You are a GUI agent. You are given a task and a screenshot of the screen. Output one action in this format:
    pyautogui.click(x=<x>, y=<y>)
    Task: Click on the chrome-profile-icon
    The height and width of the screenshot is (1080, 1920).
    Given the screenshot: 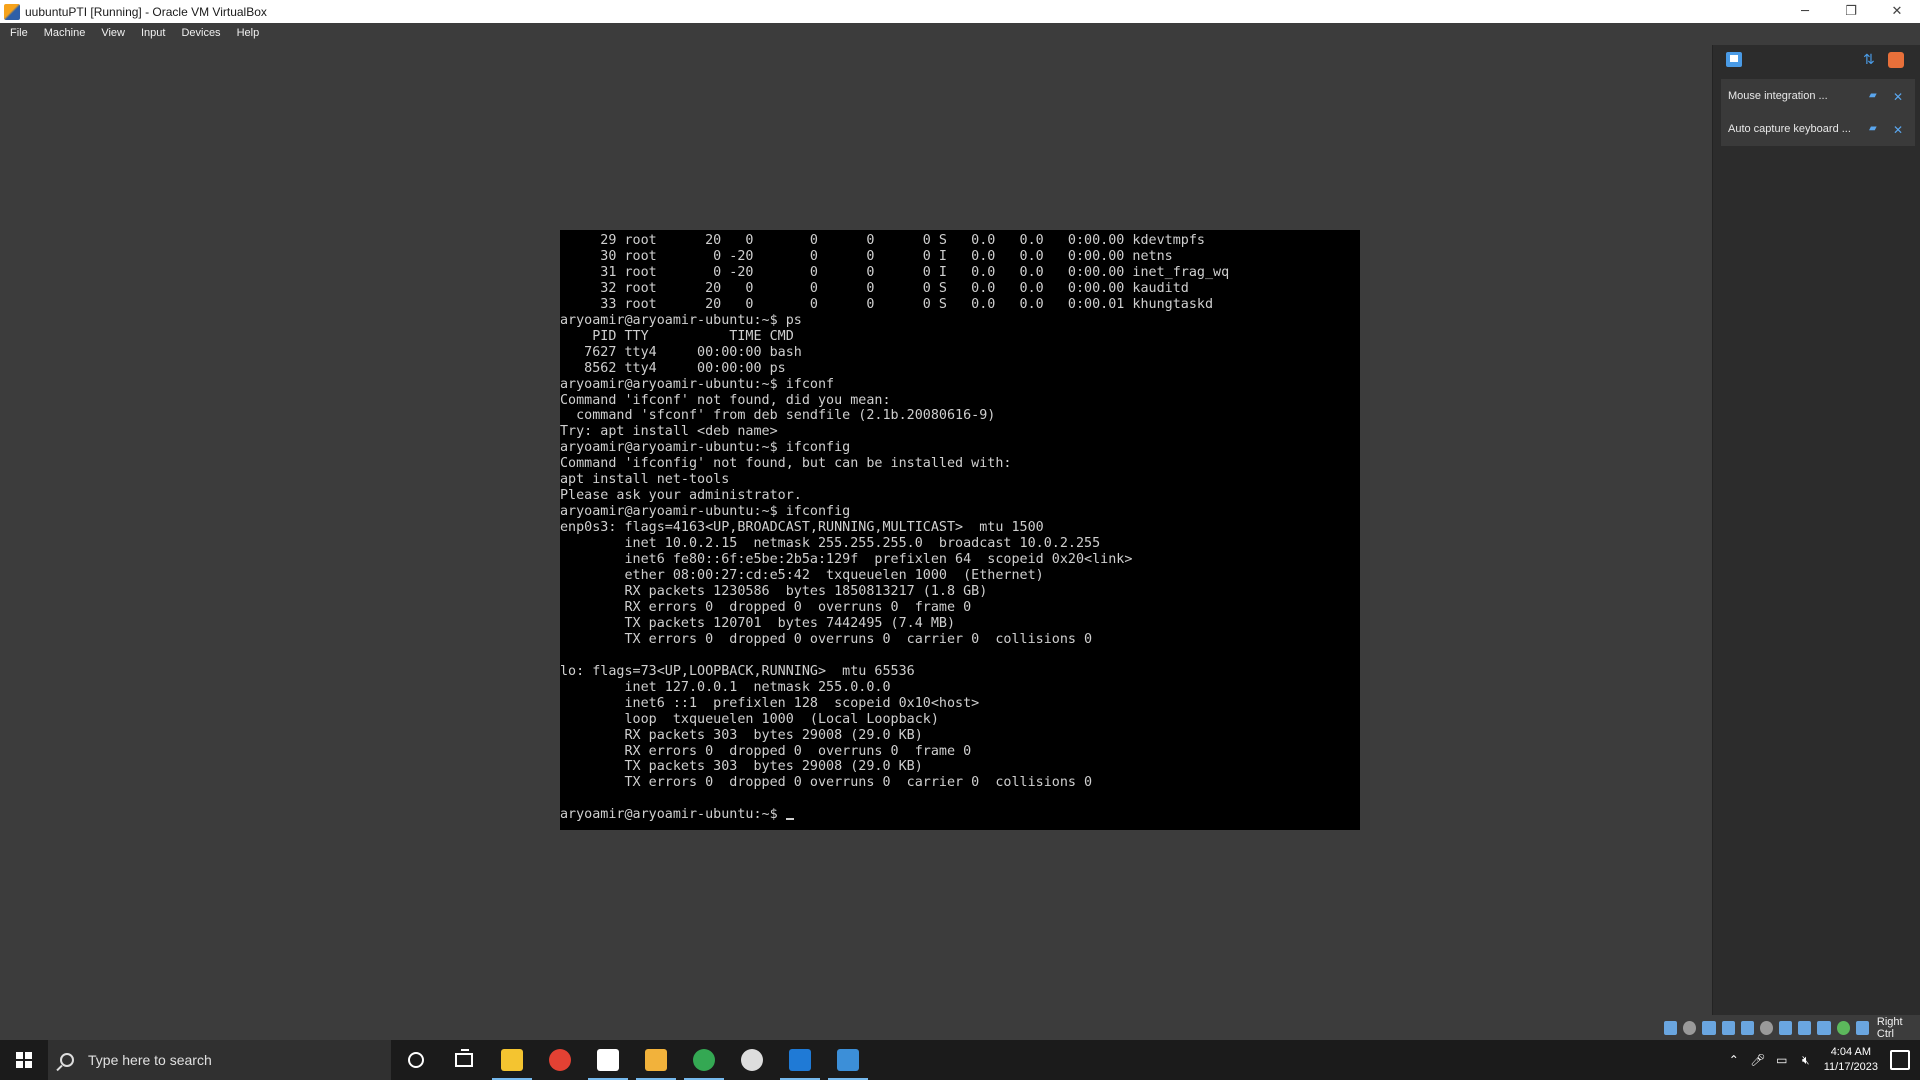 What is the action you would take?
    pyautogui.click(x=704, y=1060)
    